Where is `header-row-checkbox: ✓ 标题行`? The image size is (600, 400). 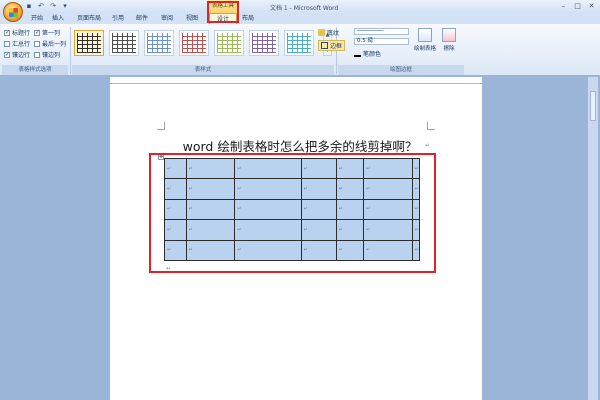
header-row-checkbox: ✓ 标题行 is located at coordinates (17, 32).